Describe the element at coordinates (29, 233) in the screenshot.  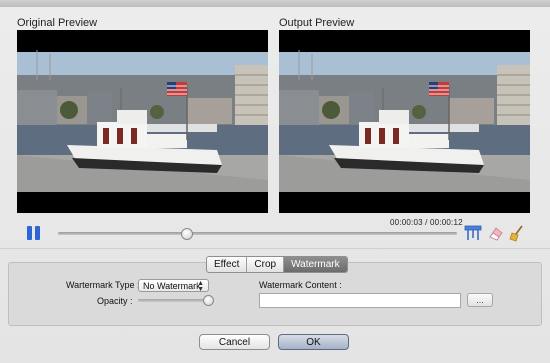
I see `pause-icon` at that location.